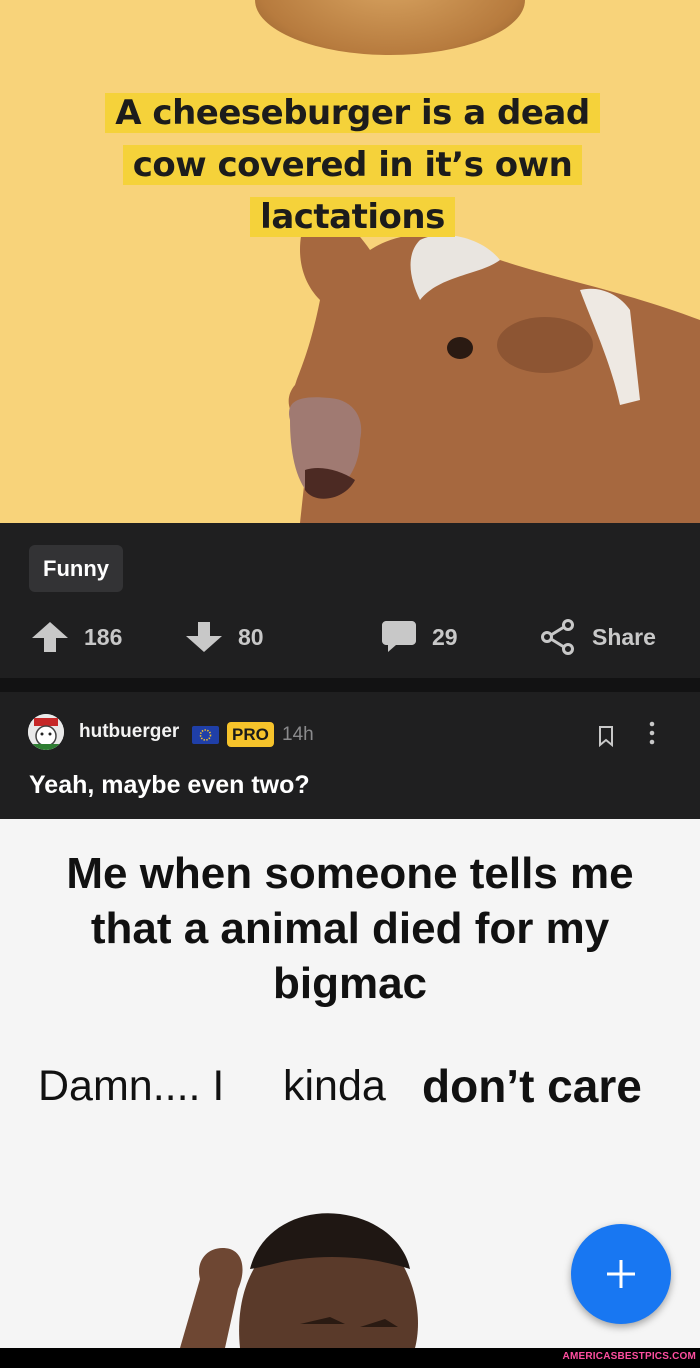 The width and height of the screenshot is (700, 1368). I want to click on avatar-image-icon, so click(46, 732).